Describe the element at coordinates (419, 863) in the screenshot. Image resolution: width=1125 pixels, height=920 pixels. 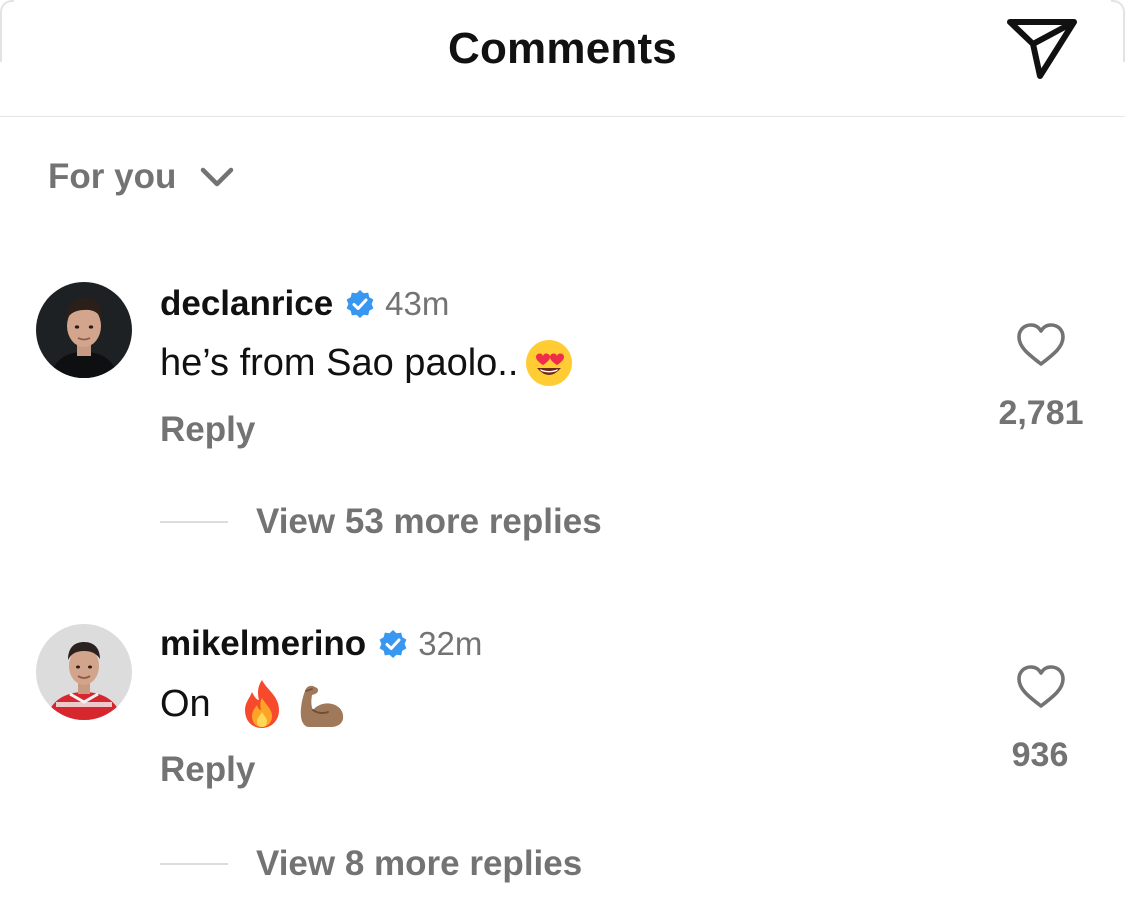
I see `view-replies-label: View 8 more replies` at that location.